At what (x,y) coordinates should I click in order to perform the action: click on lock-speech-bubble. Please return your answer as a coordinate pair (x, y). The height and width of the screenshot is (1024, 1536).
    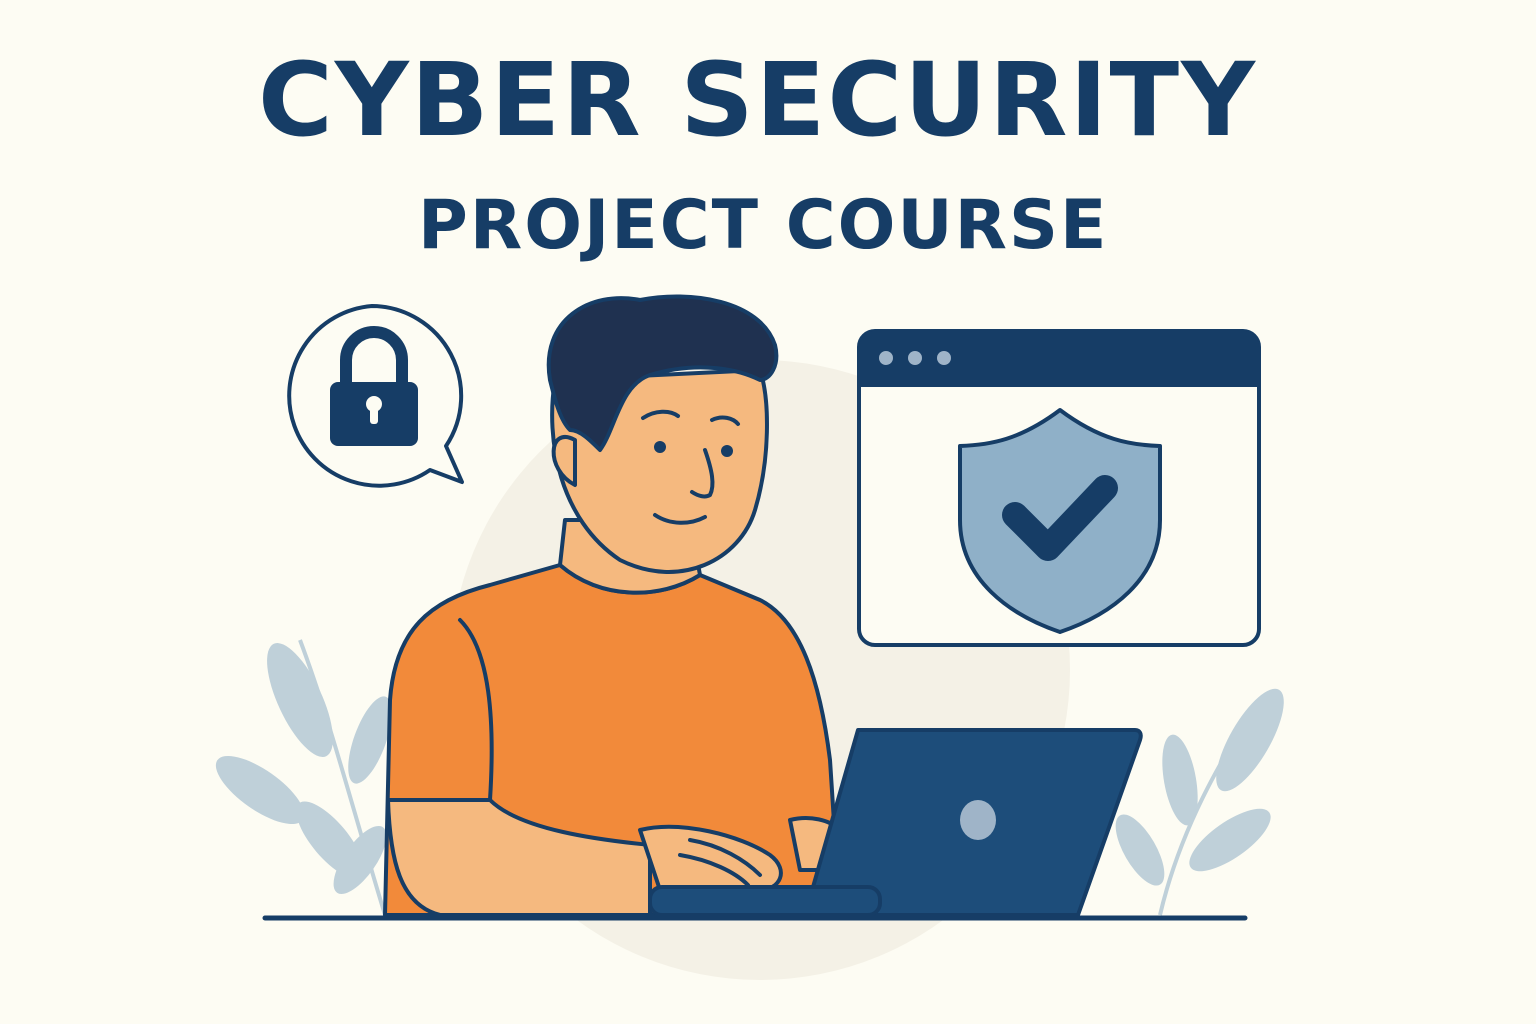
    Looking at the image, I should click on (375, 396).